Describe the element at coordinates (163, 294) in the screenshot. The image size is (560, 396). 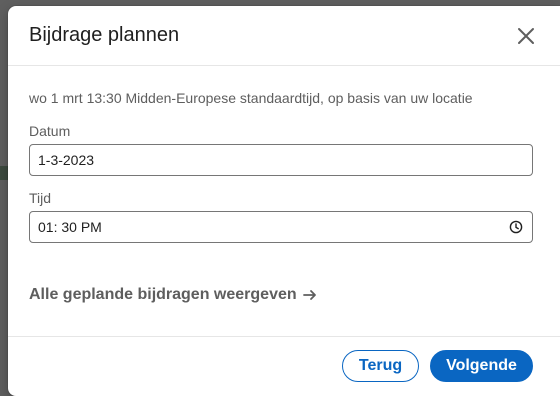
I see `view-scheduled-posts-label: Alle geplande bijdragen weergeven` at that location.